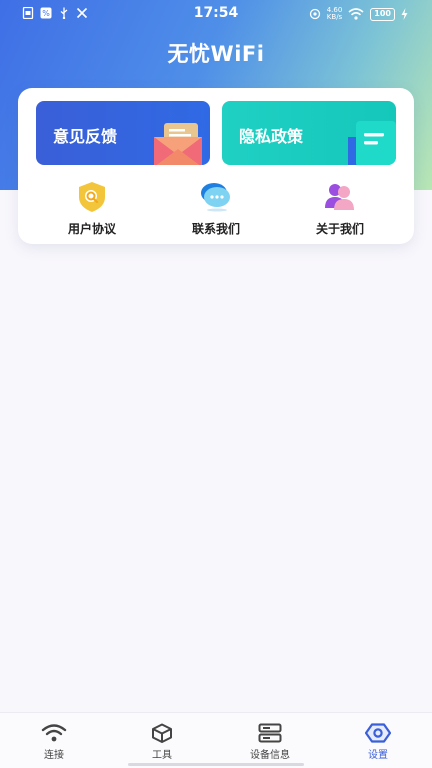 Image resolution: width=432 pixels, height=768 pixels. I want to click on location-icon, so click(314, 14).